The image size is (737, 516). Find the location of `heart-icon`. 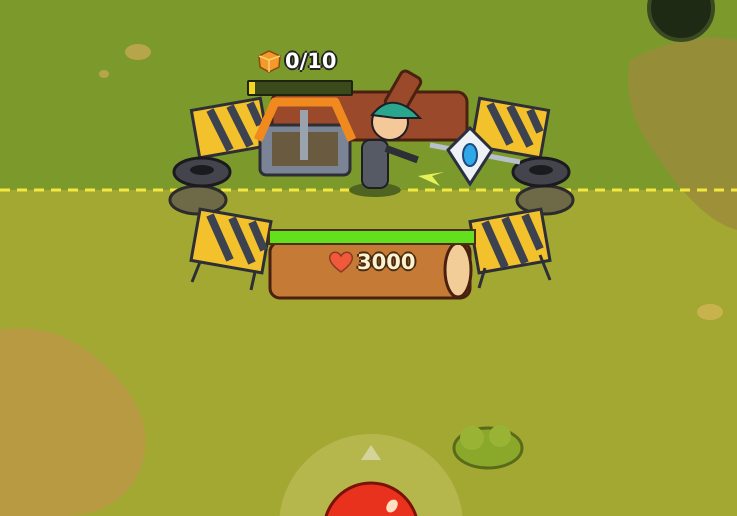

heart-icon is located at coordinates (341, 262).